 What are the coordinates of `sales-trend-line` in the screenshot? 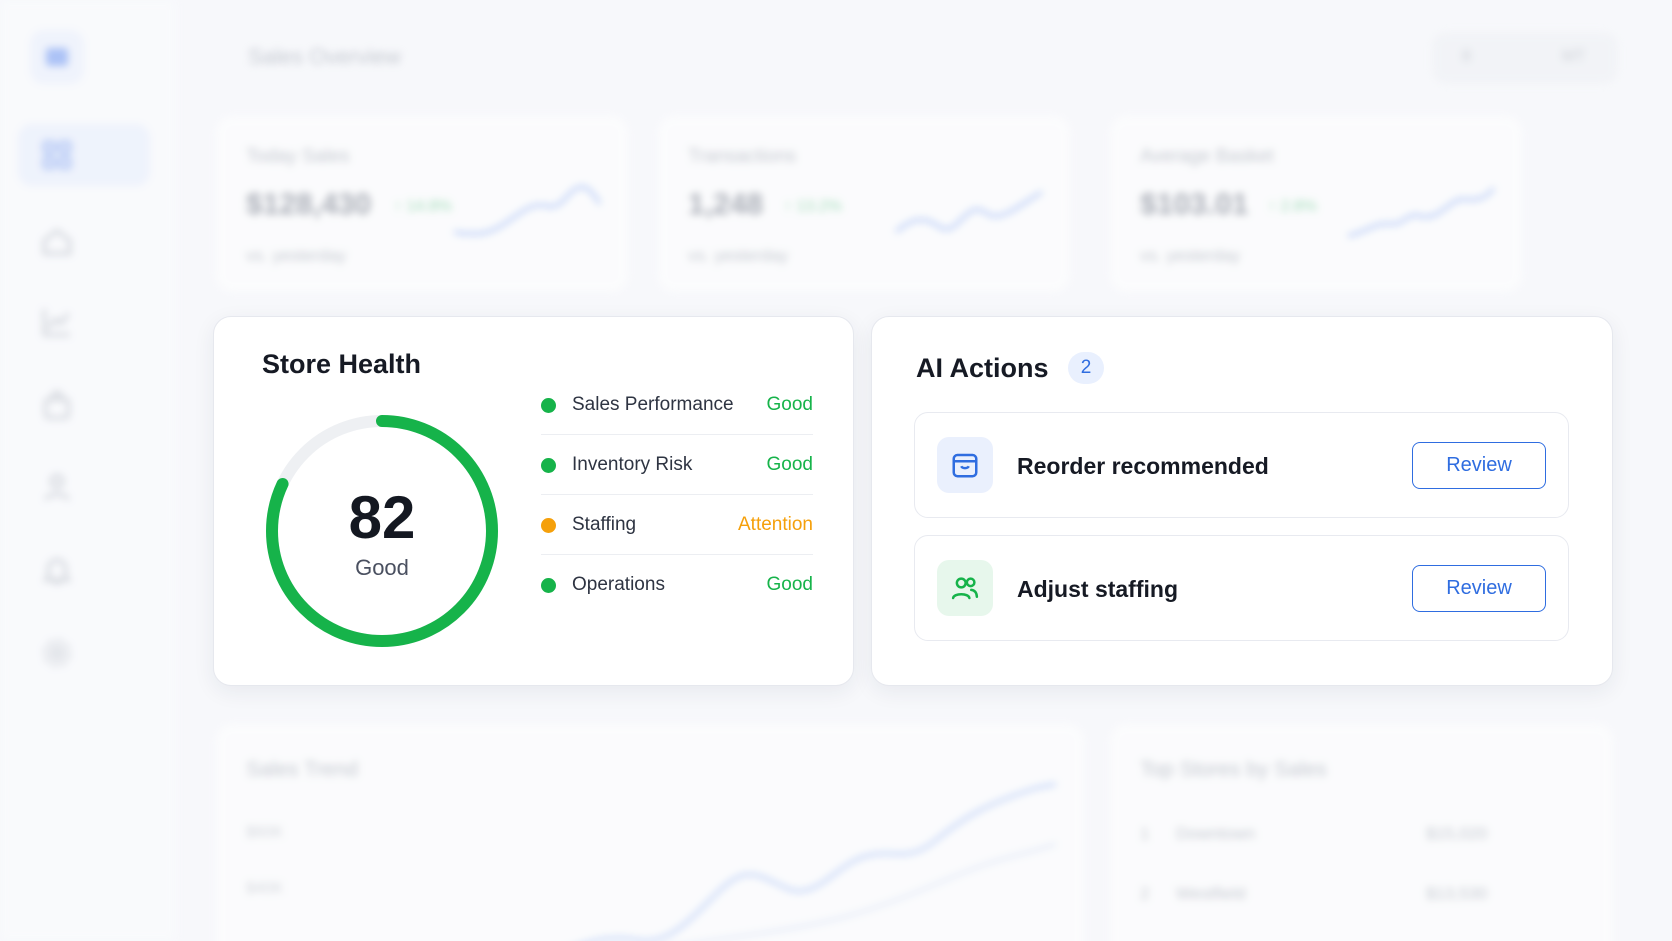 It's located at (822, 861).